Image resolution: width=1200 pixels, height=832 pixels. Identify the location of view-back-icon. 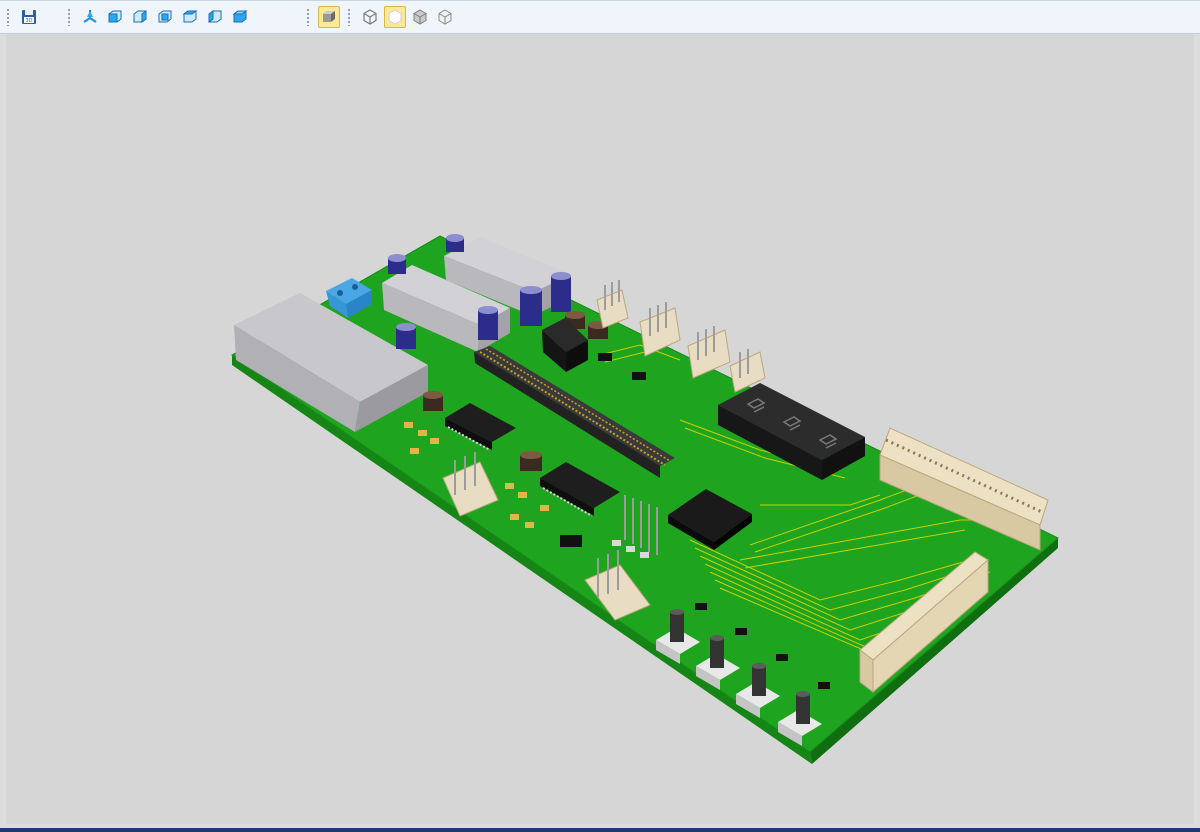
(139, 16).